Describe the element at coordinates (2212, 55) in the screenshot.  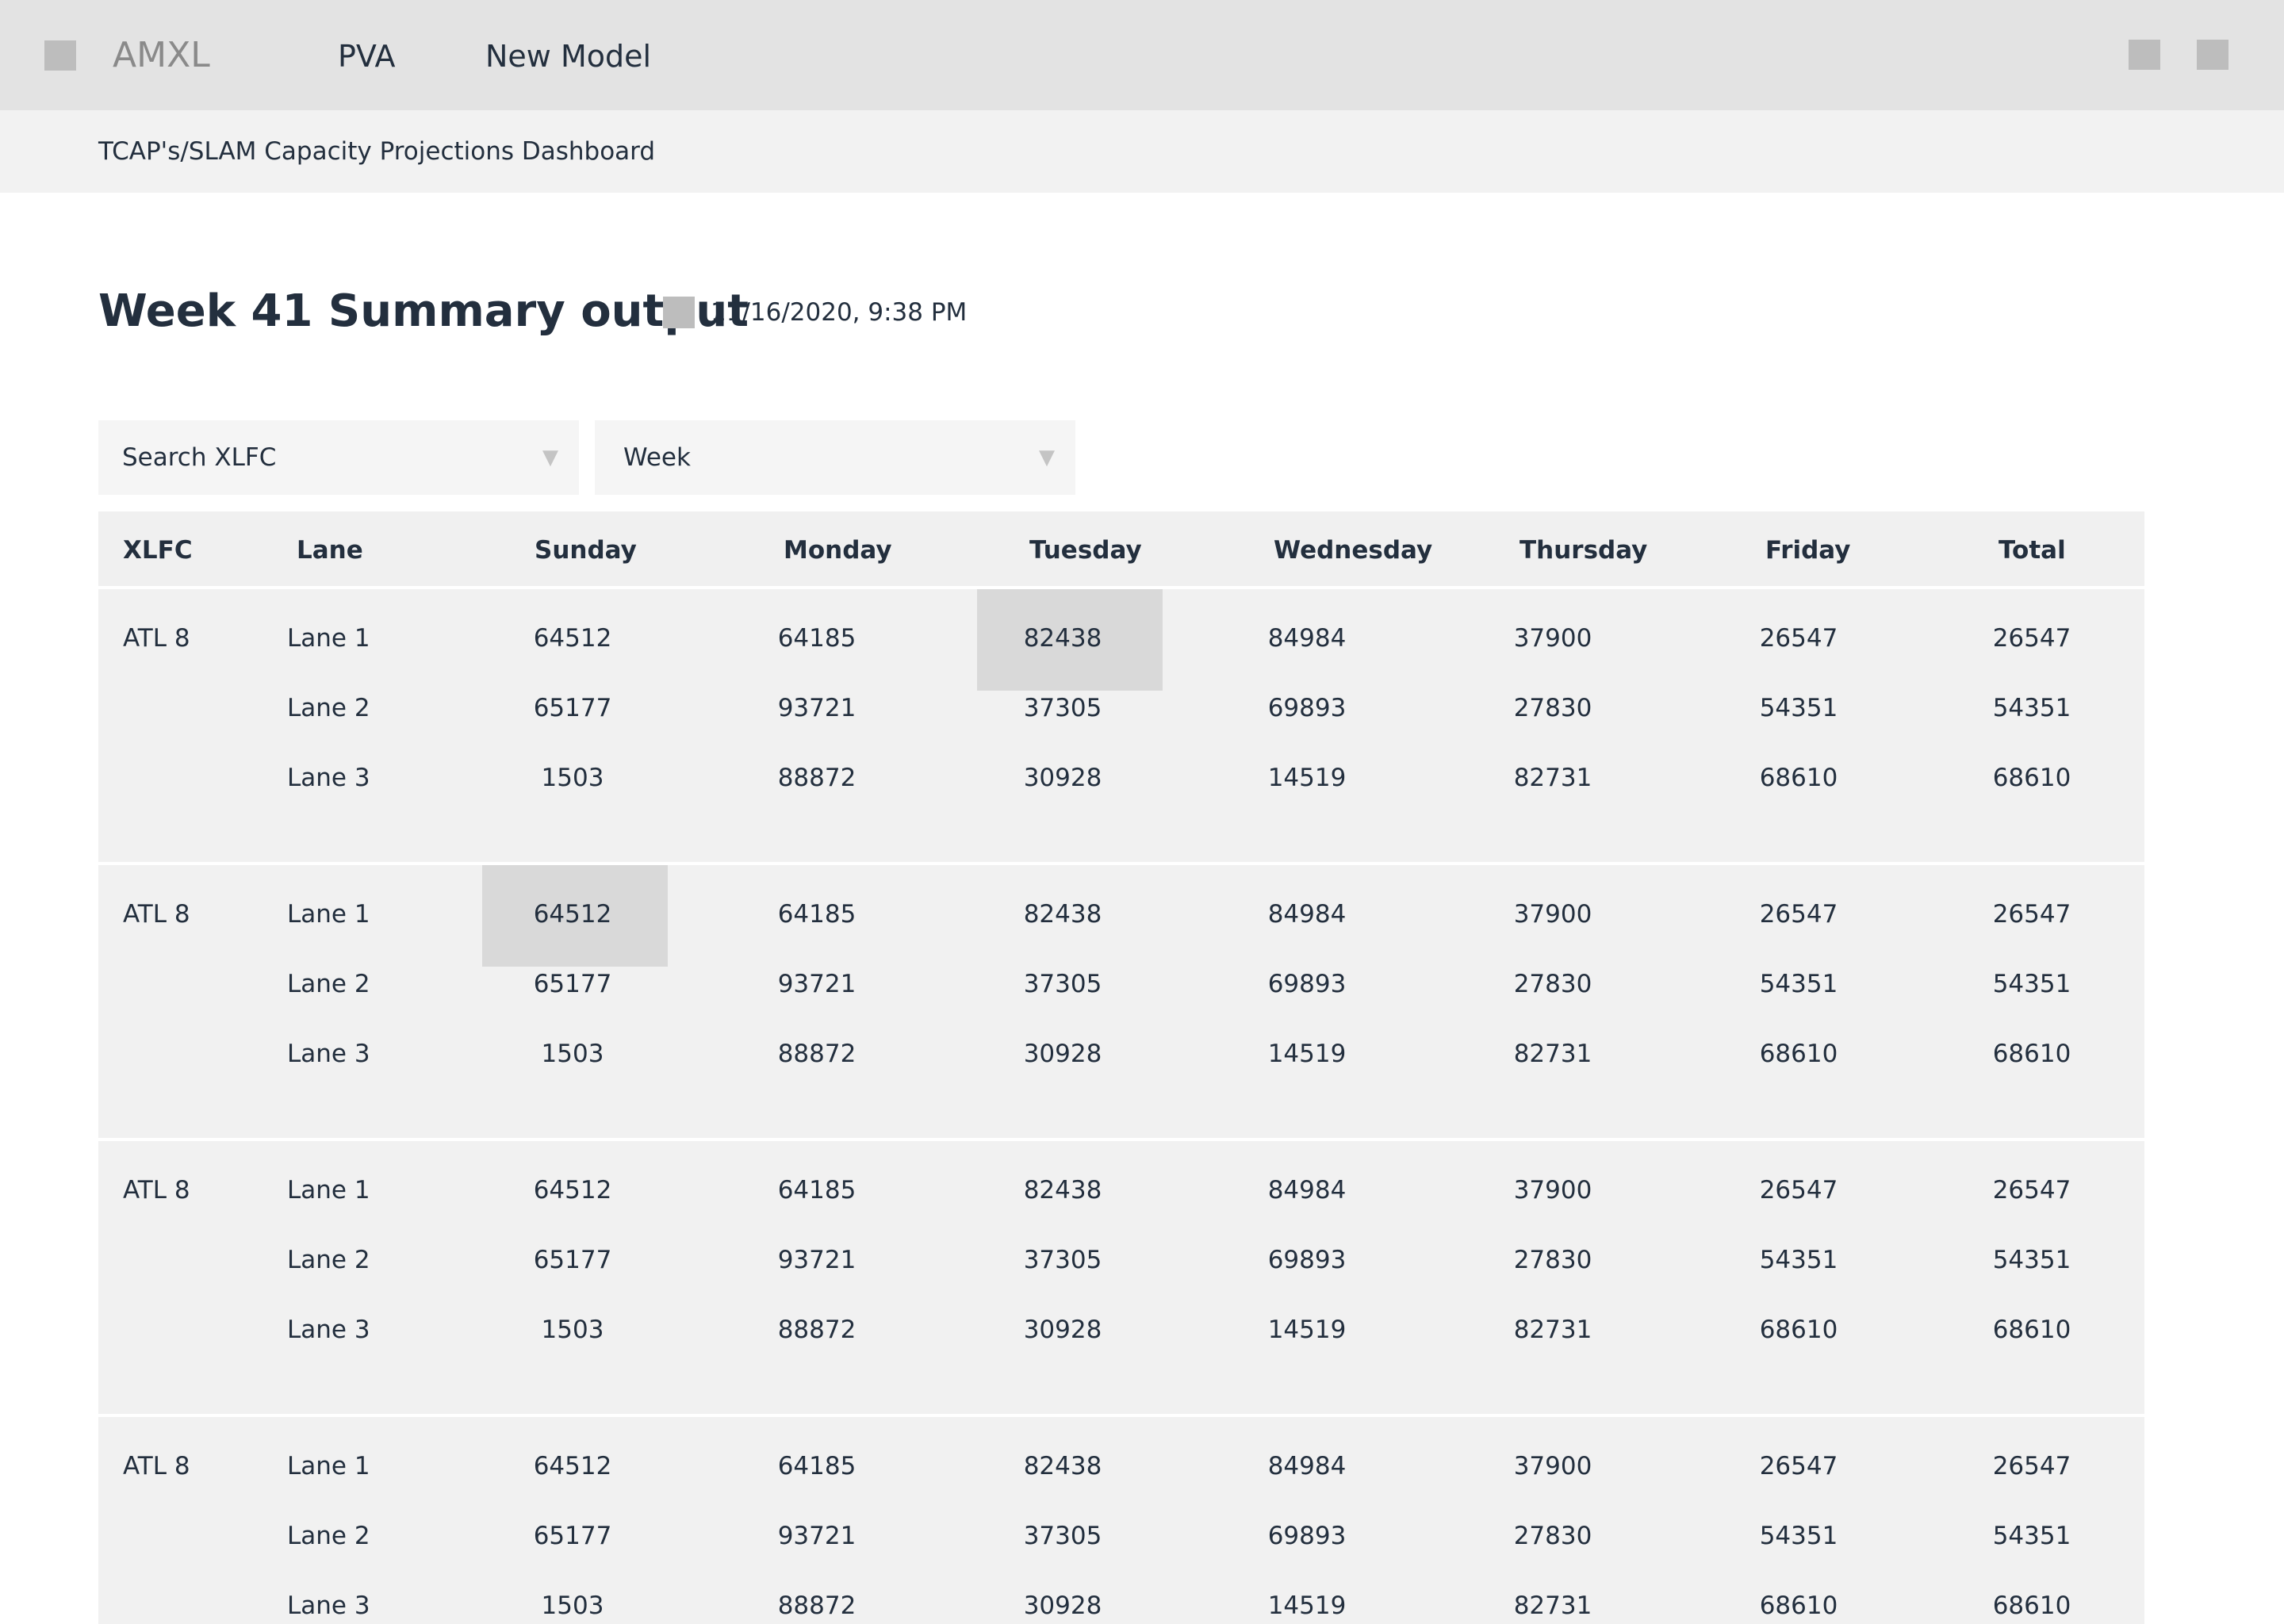
I see `user-menu-icon` at that location.